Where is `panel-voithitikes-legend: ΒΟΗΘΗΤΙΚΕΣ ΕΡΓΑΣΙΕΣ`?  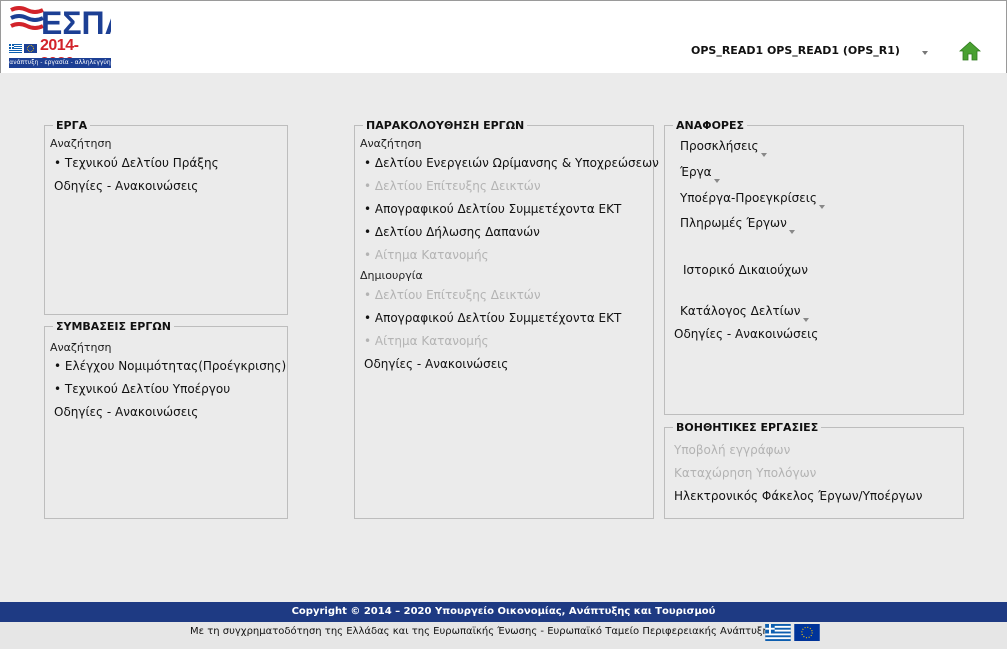 panel-voithitikes-legend: ΒΟΗΘΗΤΙΚΕΣ ΕΡΓΑΣΙΕΣ is located at coordinates (747, 427).